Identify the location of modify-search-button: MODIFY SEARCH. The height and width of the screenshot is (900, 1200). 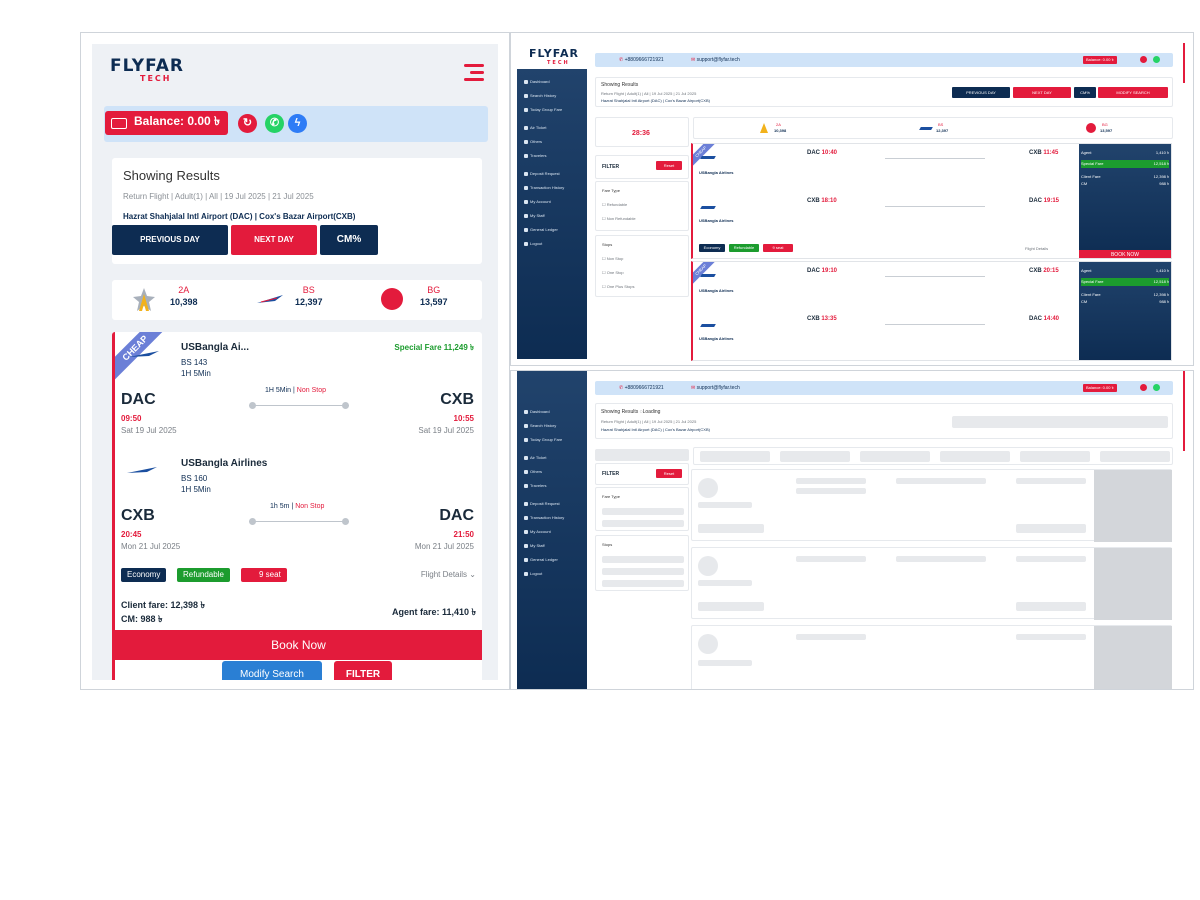
(1133, 92).